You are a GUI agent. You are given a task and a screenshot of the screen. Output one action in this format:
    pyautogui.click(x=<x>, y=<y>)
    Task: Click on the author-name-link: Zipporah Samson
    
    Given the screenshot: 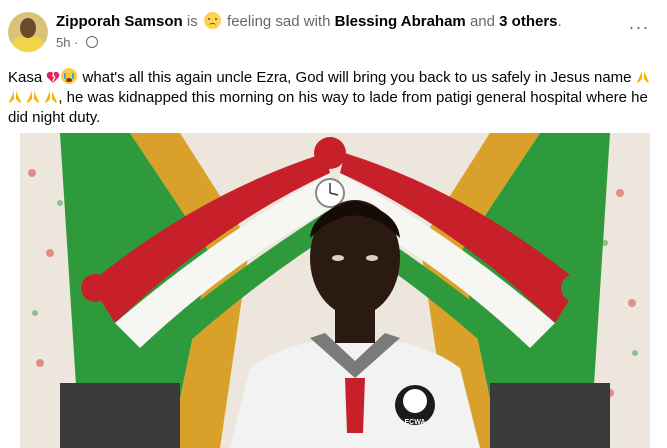 What is the action you would take?
    pyautogui.click(x=119, y=21)
    